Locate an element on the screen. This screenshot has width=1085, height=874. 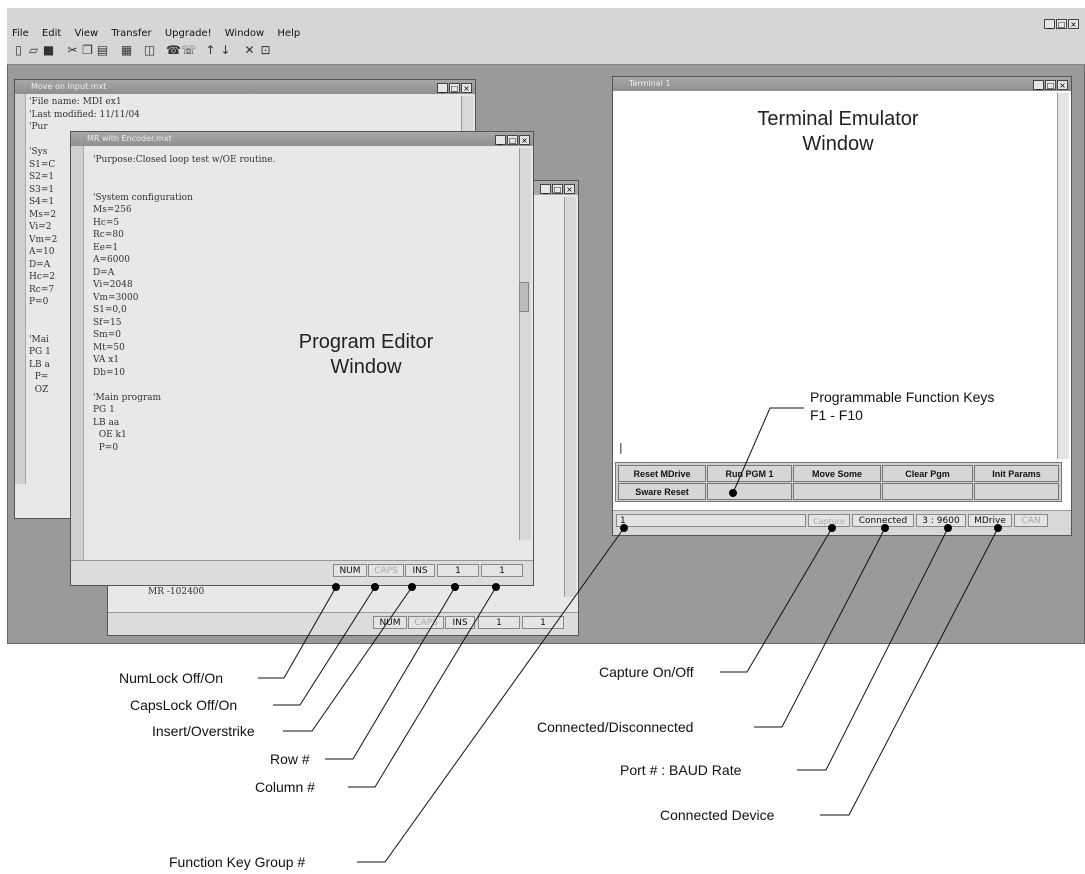
callout-row: Row # is located at coordinates (290, 759).